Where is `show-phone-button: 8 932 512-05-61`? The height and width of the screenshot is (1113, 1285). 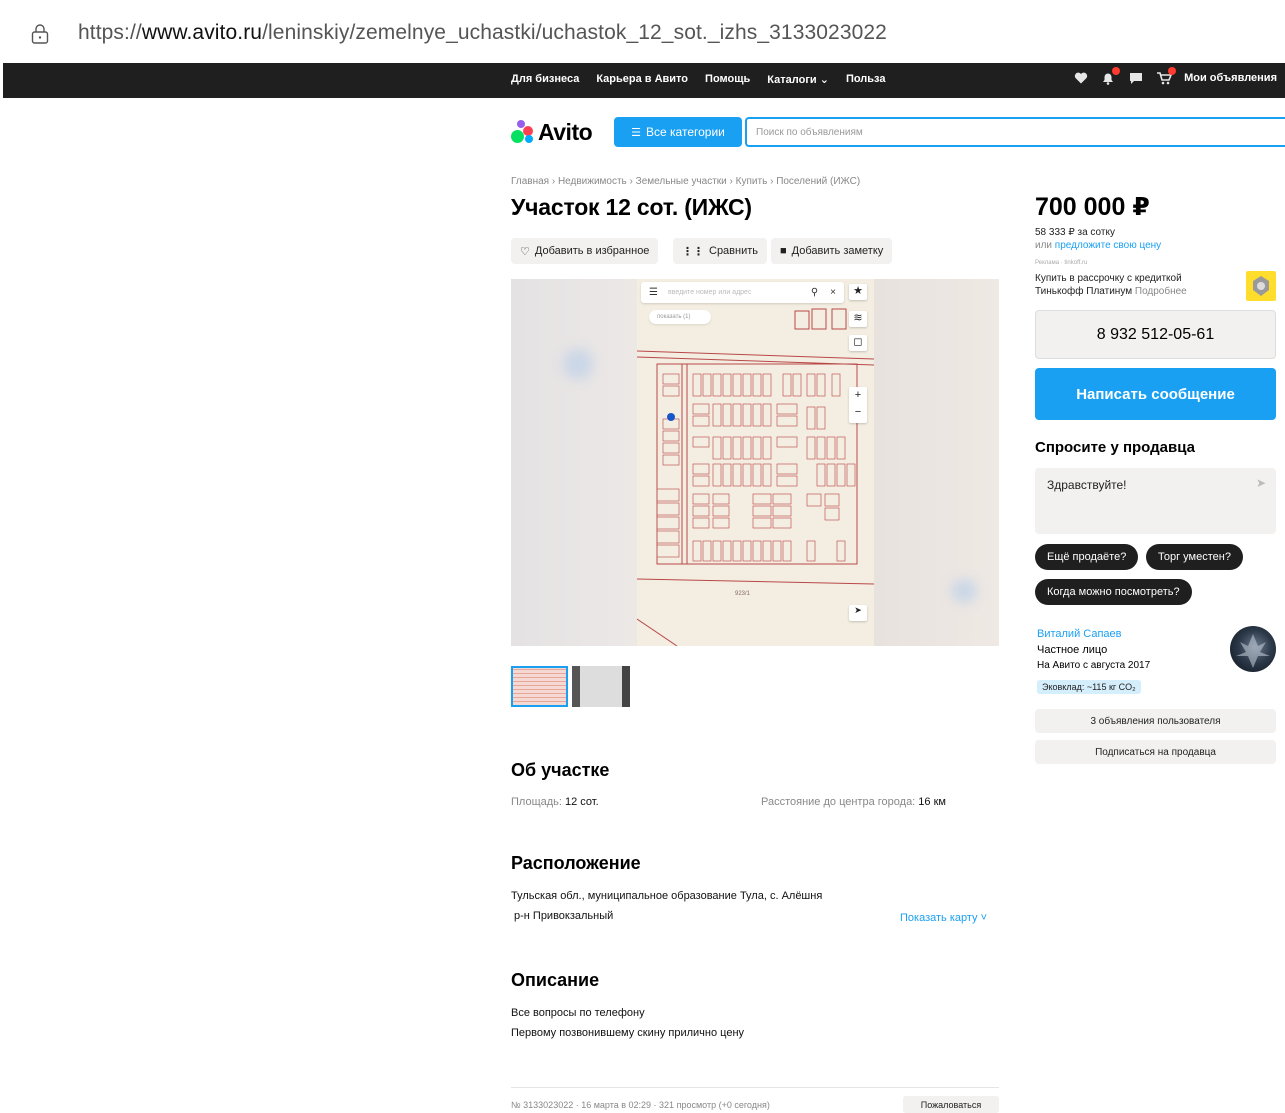
show-phone-button: 8 932 512-05-61 is located at coordinates (1155, 334).